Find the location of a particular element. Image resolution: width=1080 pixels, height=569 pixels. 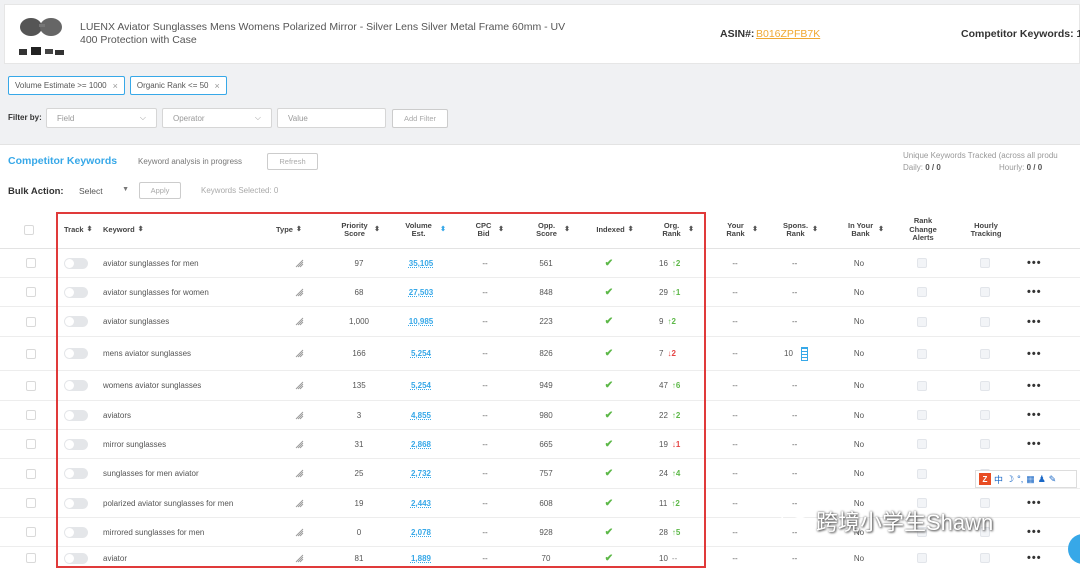

sponsored-chart-icon is located at coordinates (804, 353).